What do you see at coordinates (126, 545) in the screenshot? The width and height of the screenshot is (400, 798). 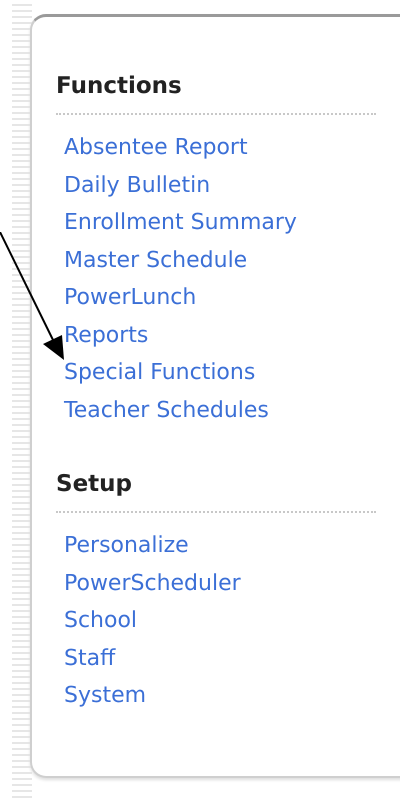 I see `menu-link: Personalize` at bounding box center [126, 545].